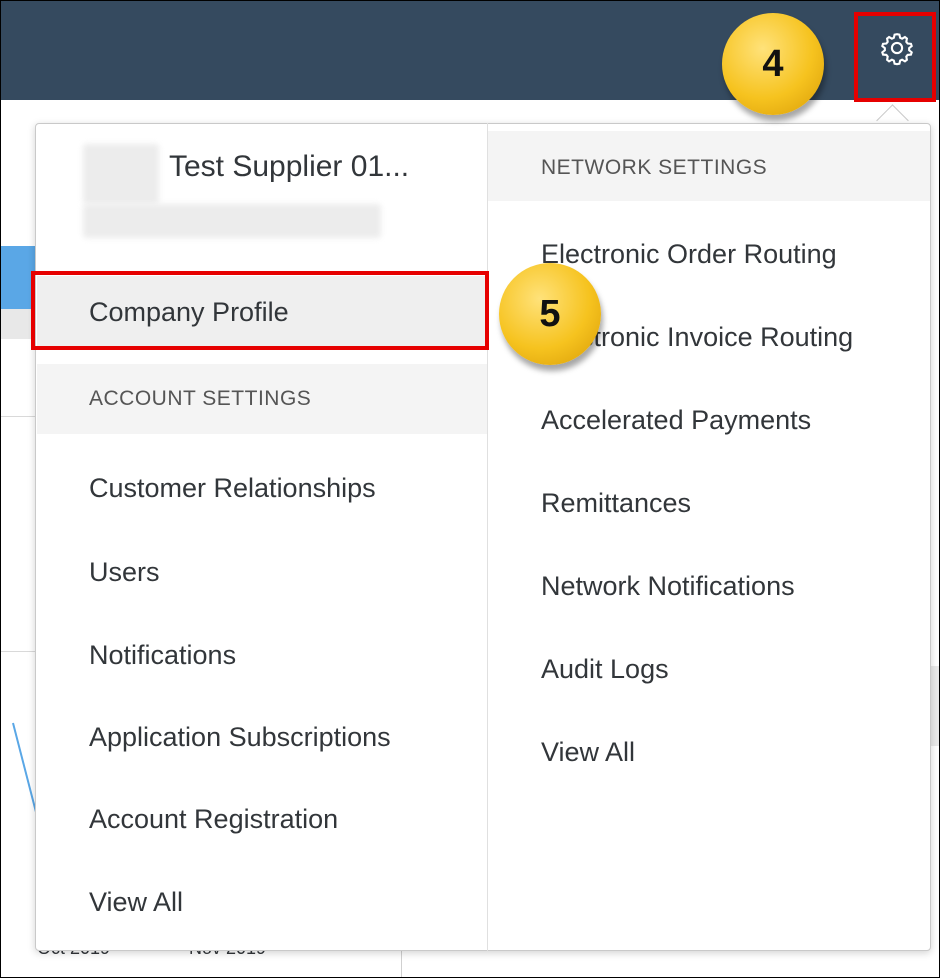 This screenshot has height=980, width=942. I want to click on menu-item-application-subscriptions: Application Subscriptions, so click(240, 737).